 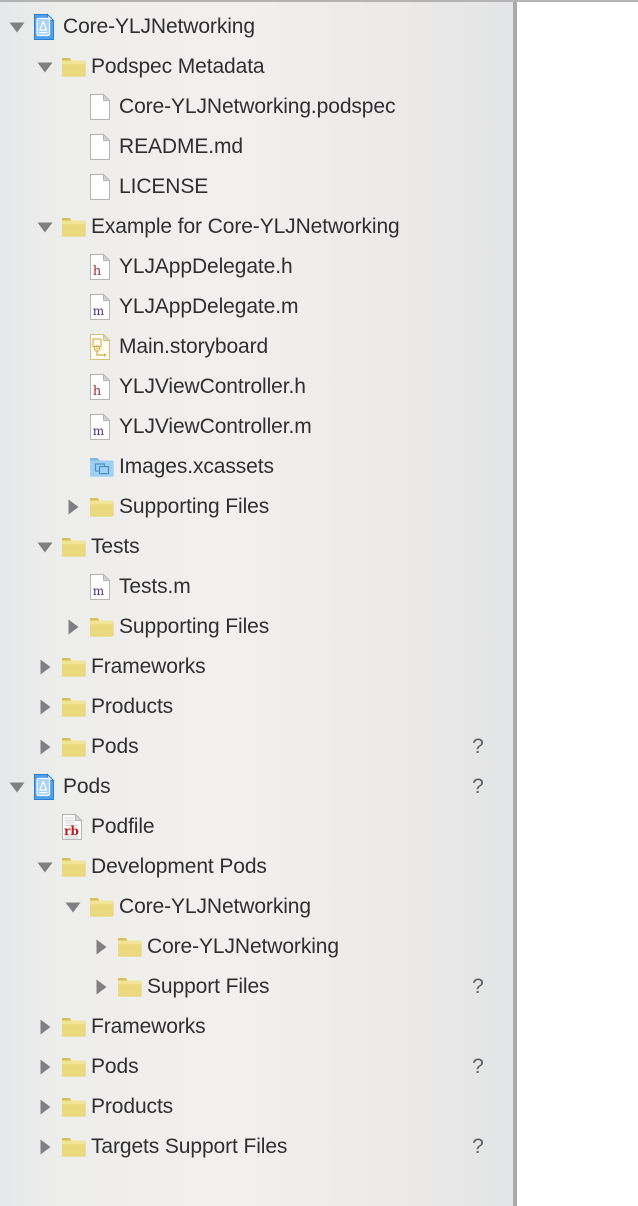 What do you see at coordinates (189, 1146) in the screenshot?
I see `navigator-row-label: Targets Support Files` at bounding box center [189, 1146].